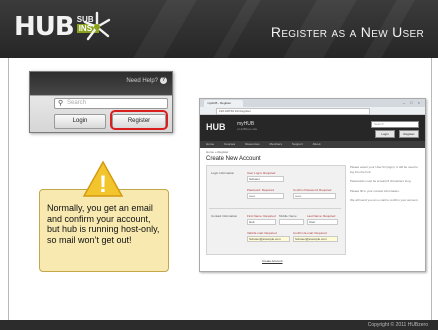 This screenshot has height=330, width=438. Describe the element at coordinates (397, 325) in the screenshot. I see `copyright-text: Copyright © 2011 HUBzero` at that location.